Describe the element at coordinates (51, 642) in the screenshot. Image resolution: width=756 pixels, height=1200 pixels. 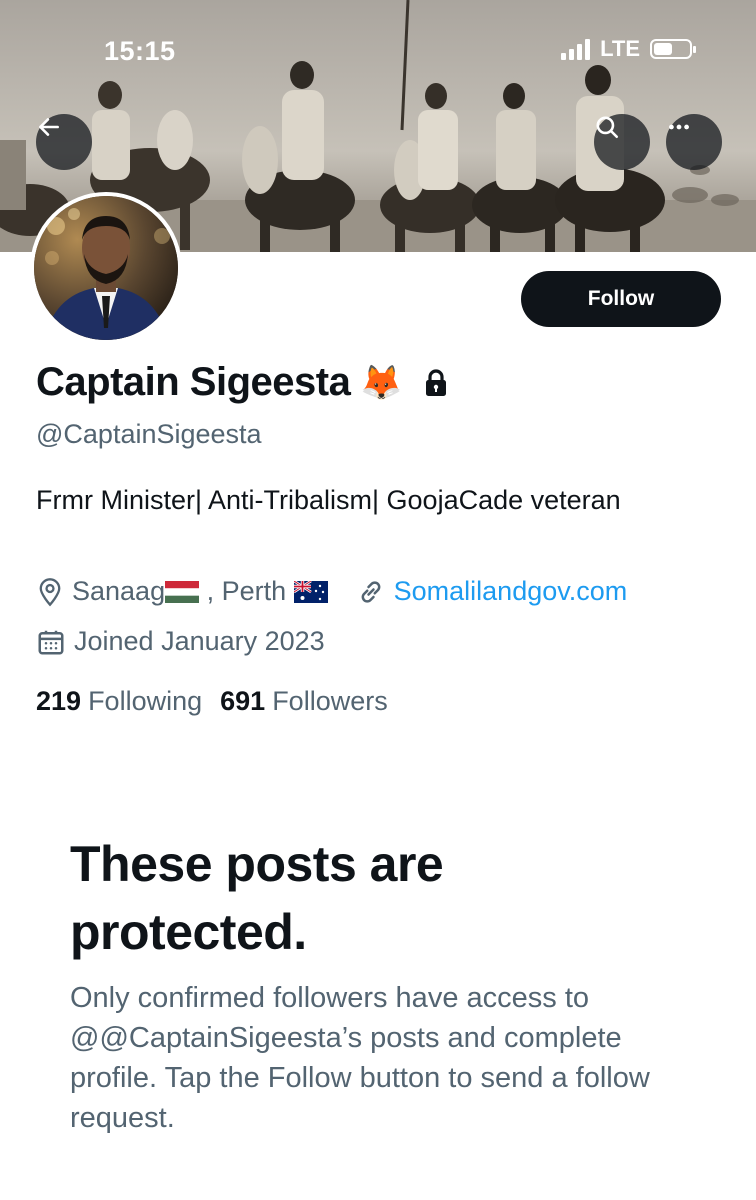
I see `calendar-icon` at that location.